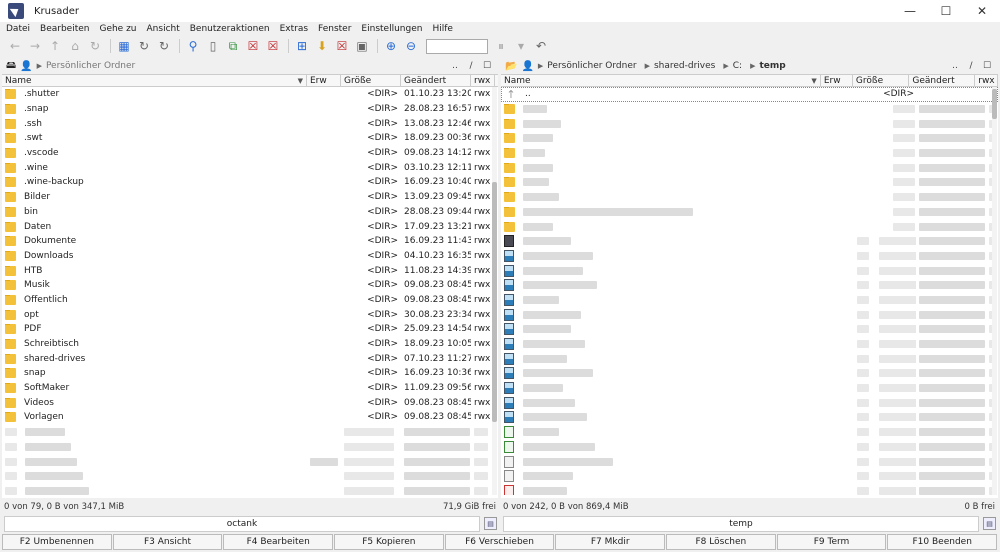 The image size is (1000, 552). What do you see at coordinates (661, 80) in the screenshot?
I see `right-col-name: Name` at bounding box center [661, 80].